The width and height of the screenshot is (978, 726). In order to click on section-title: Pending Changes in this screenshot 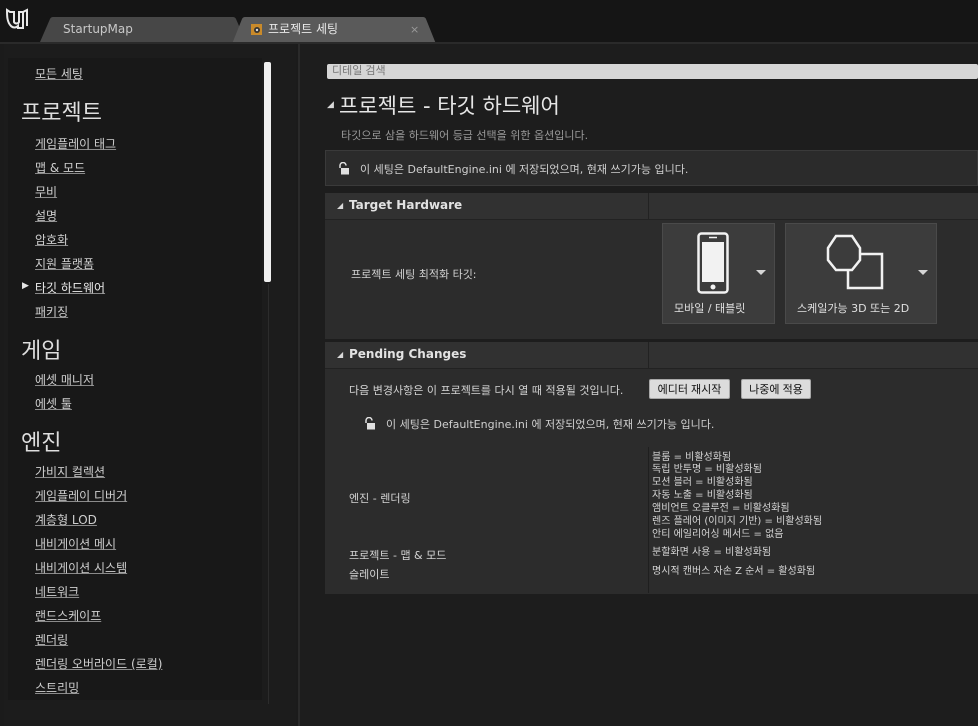, I will do `click(408, 354)`.